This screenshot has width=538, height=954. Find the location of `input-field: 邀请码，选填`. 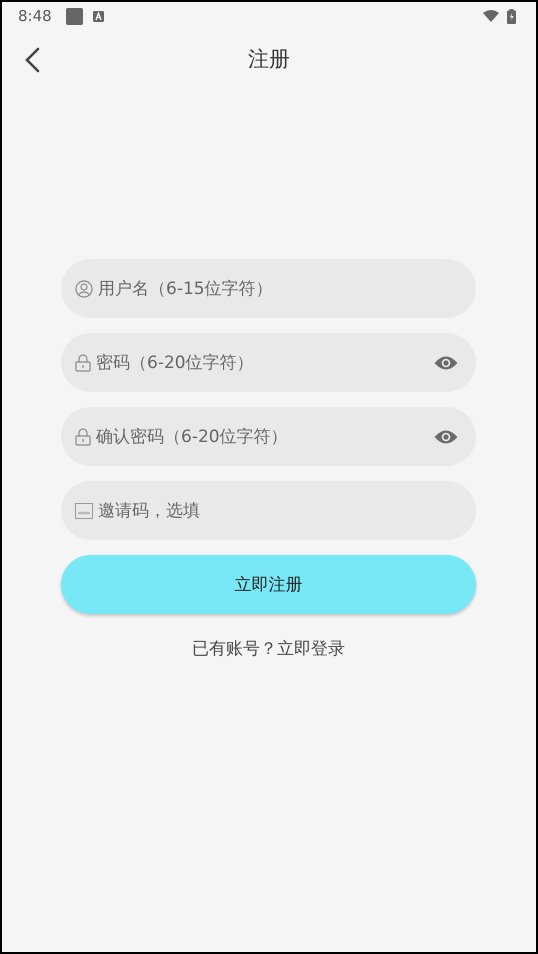

input-field: 邀请码，选填 is located at coordinates (268, 510).